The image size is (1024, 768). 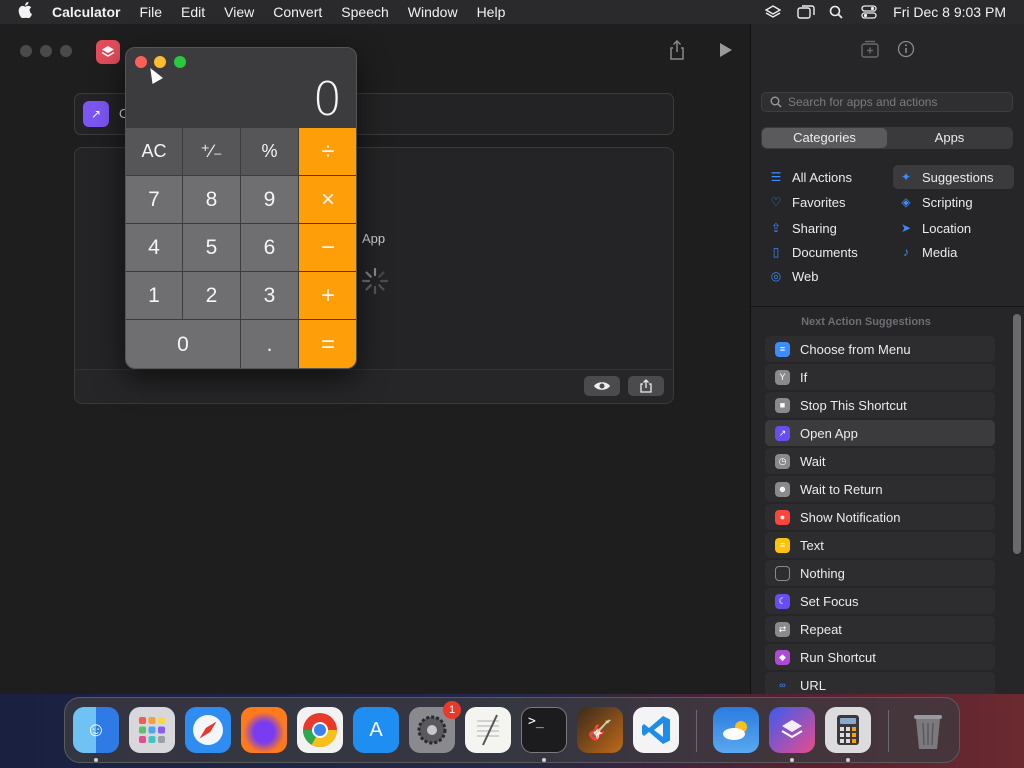 What do you see at coordinates (792, 730) in the screenshot?
I see `dock-shortcuts-icon` at bounding box center [792, 730].